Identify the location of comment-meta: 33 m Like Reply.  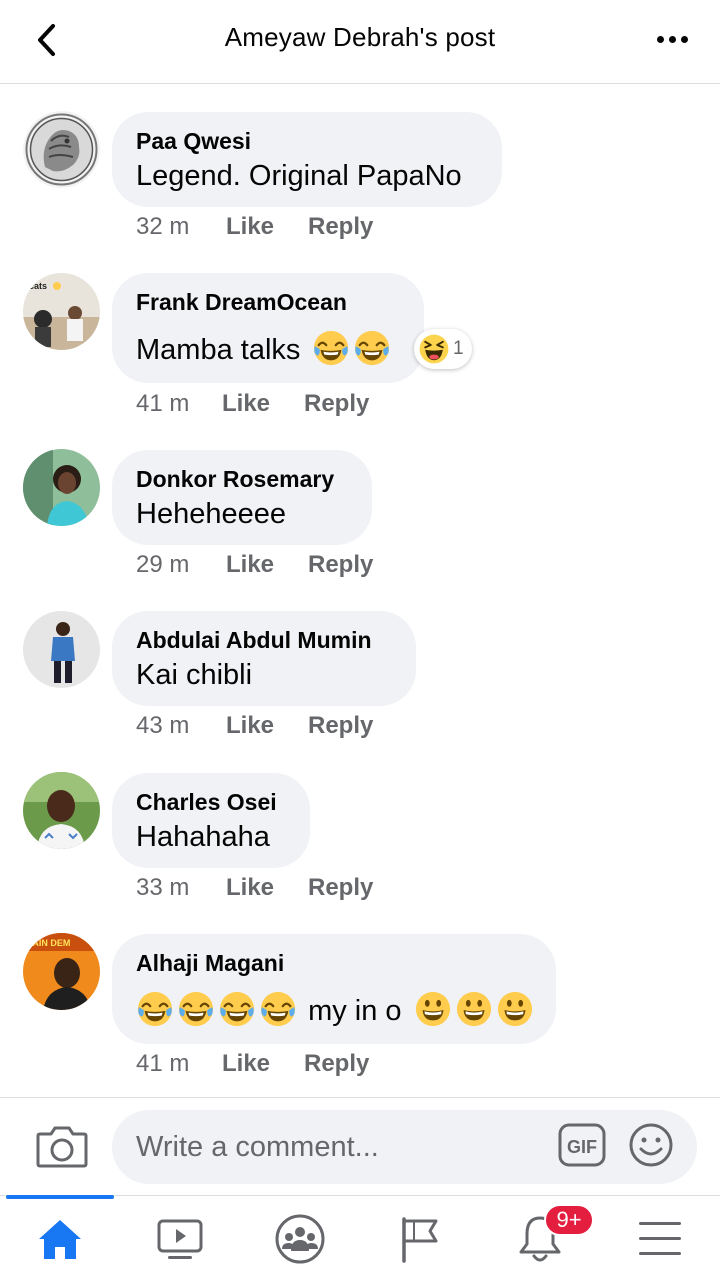
(254, 888).